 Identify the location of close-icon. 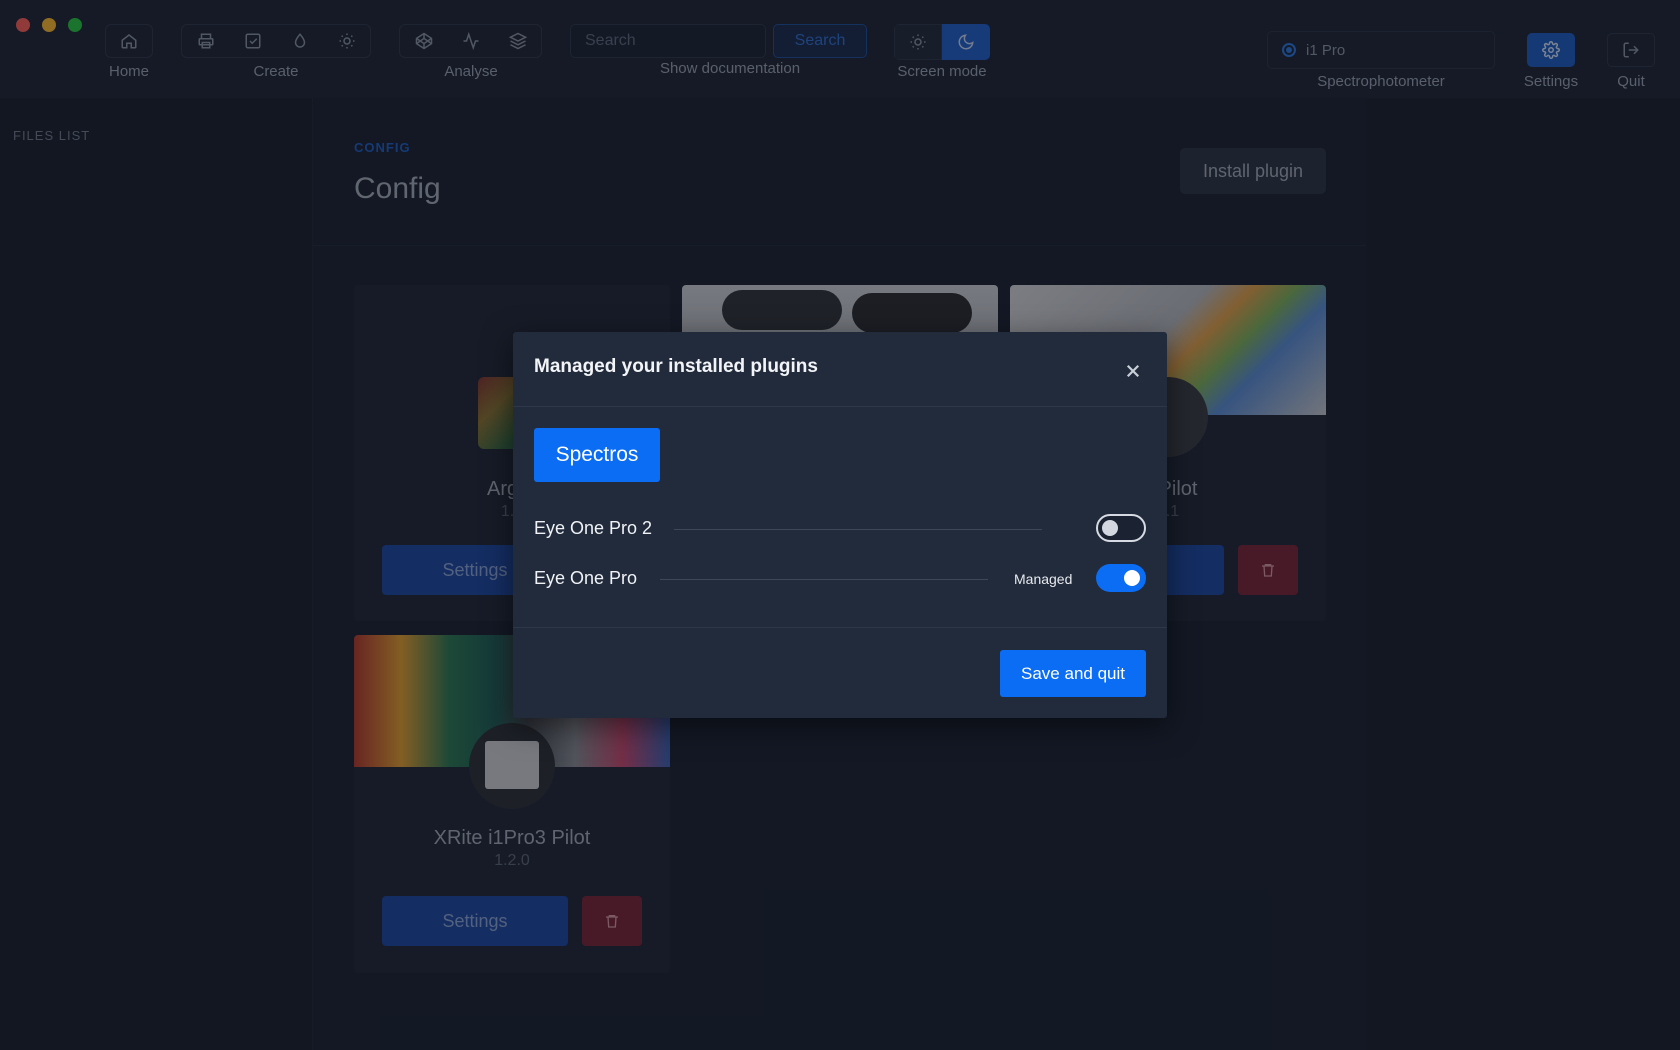
(1133, 371).